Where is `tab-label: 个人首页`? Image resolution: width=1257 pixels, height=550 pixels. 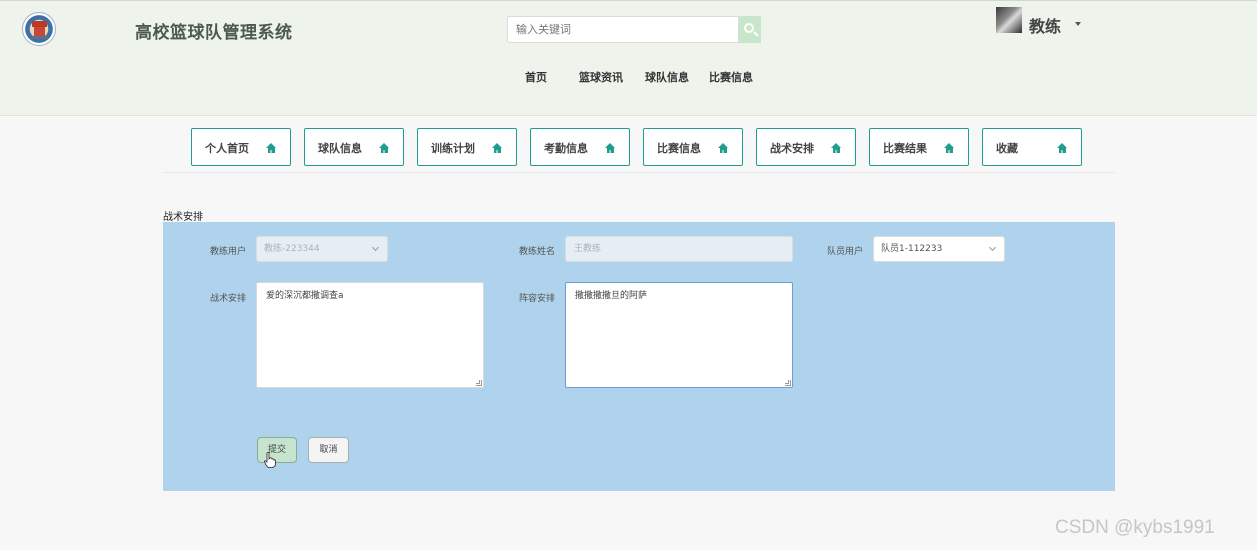
tab-label: 个人首页 is located at coordinates (227, 148).